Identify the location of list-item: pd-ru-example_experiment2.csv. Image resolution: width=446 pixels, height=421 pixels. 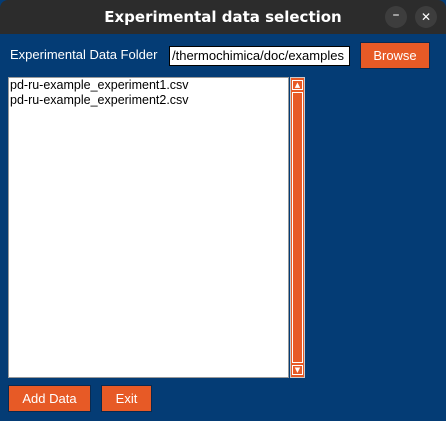
(148, 100).